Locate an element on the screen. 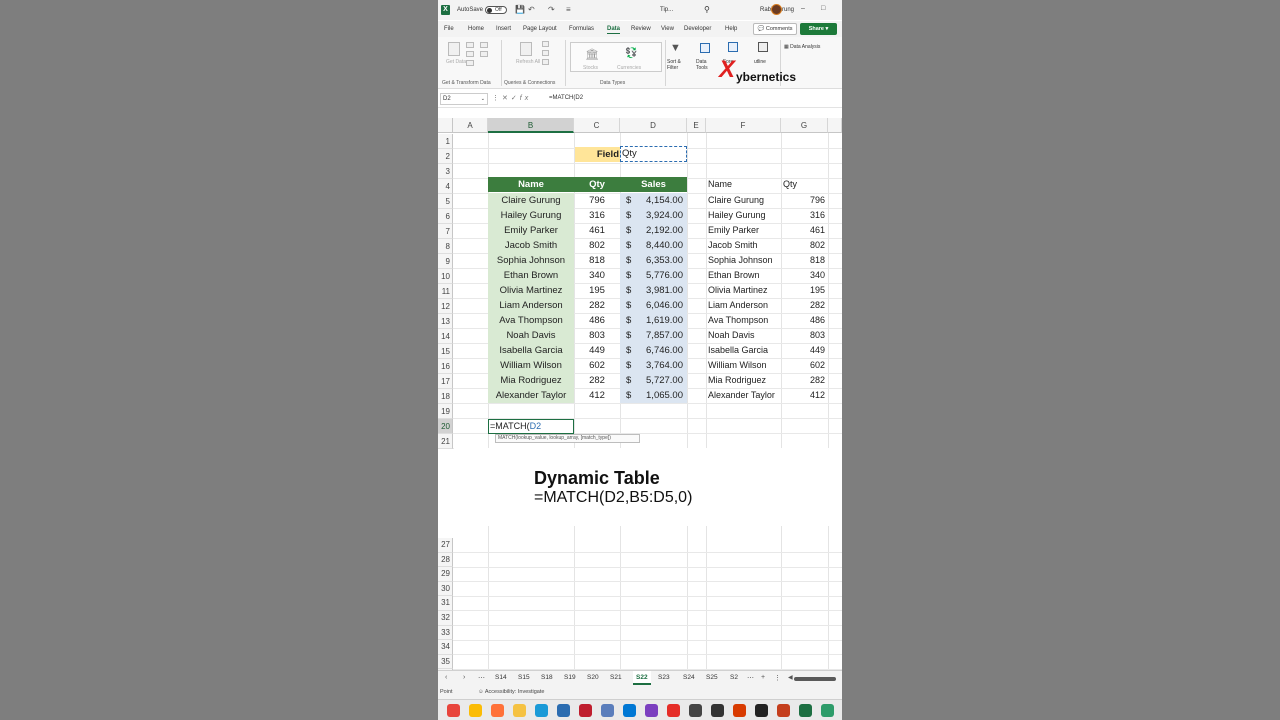 The height and width of the screenshot is (720, 1280). table-cell-sales: $4,154.00 is located at coordinates (653, 200).